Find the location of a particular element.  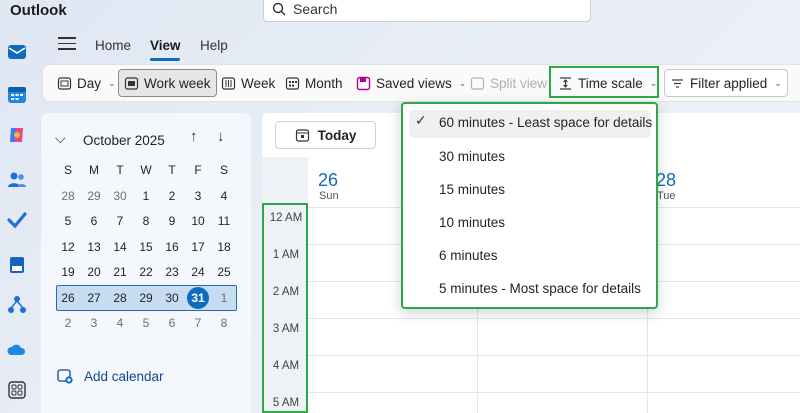

saved-views-label: Saved views is located at coordinates (414, 83).